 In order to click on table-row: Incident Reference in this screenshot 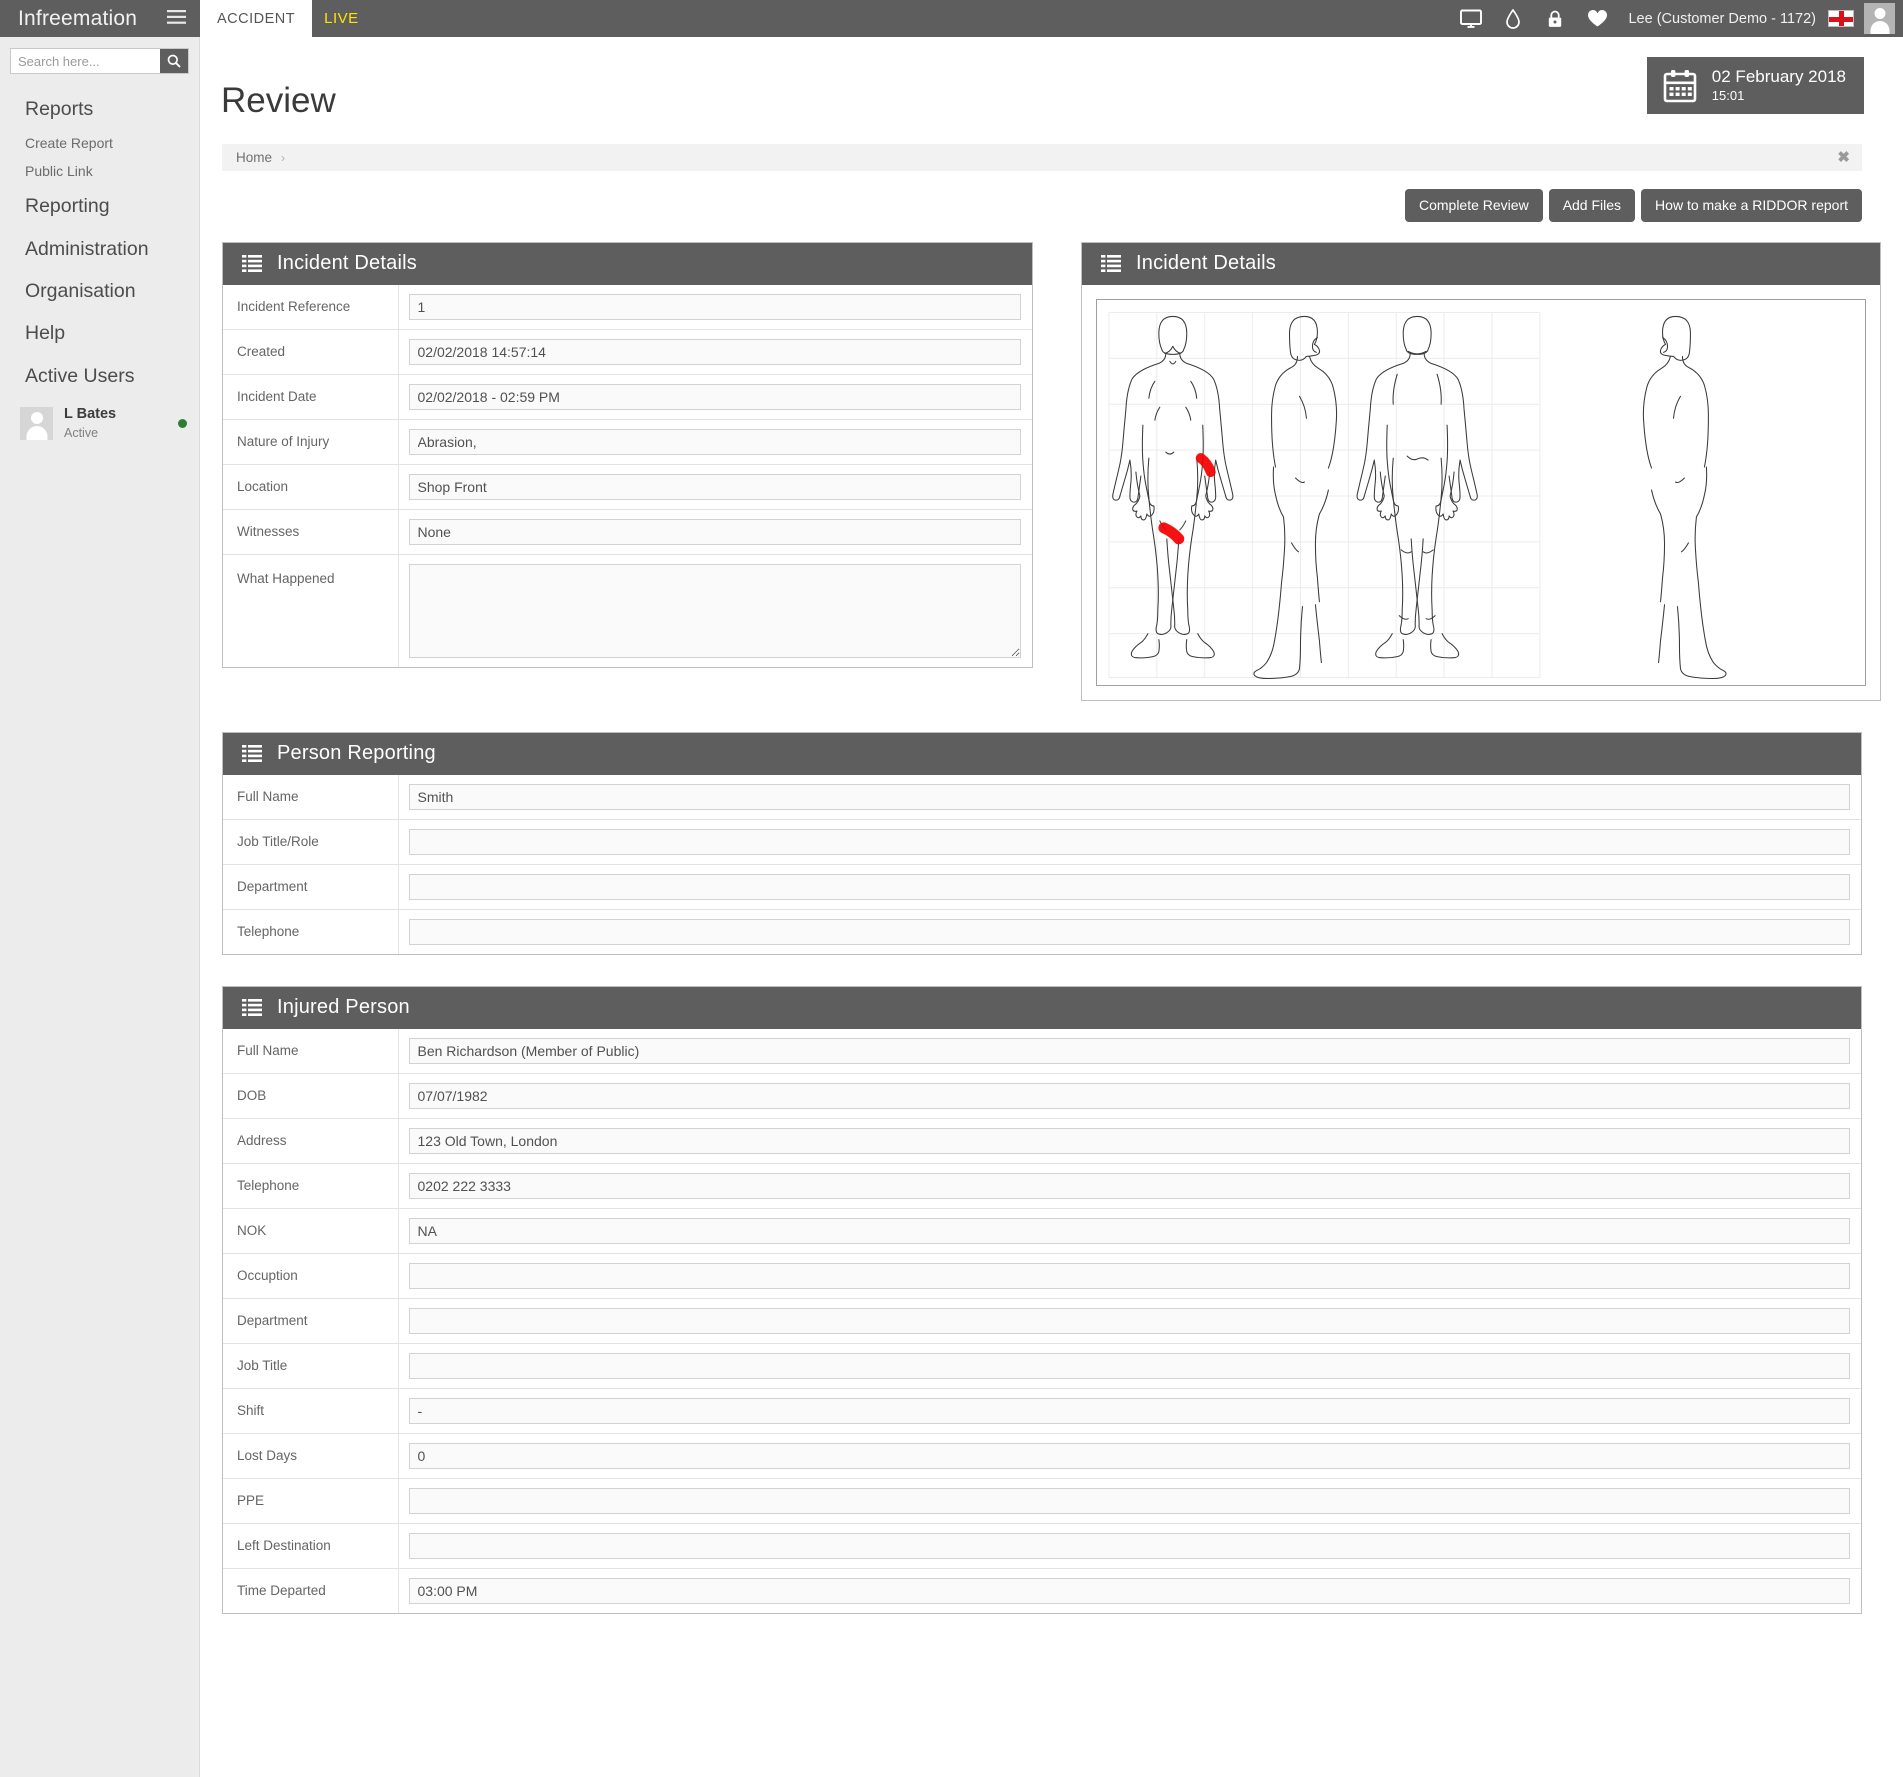, I will do `click(627, 307)`.